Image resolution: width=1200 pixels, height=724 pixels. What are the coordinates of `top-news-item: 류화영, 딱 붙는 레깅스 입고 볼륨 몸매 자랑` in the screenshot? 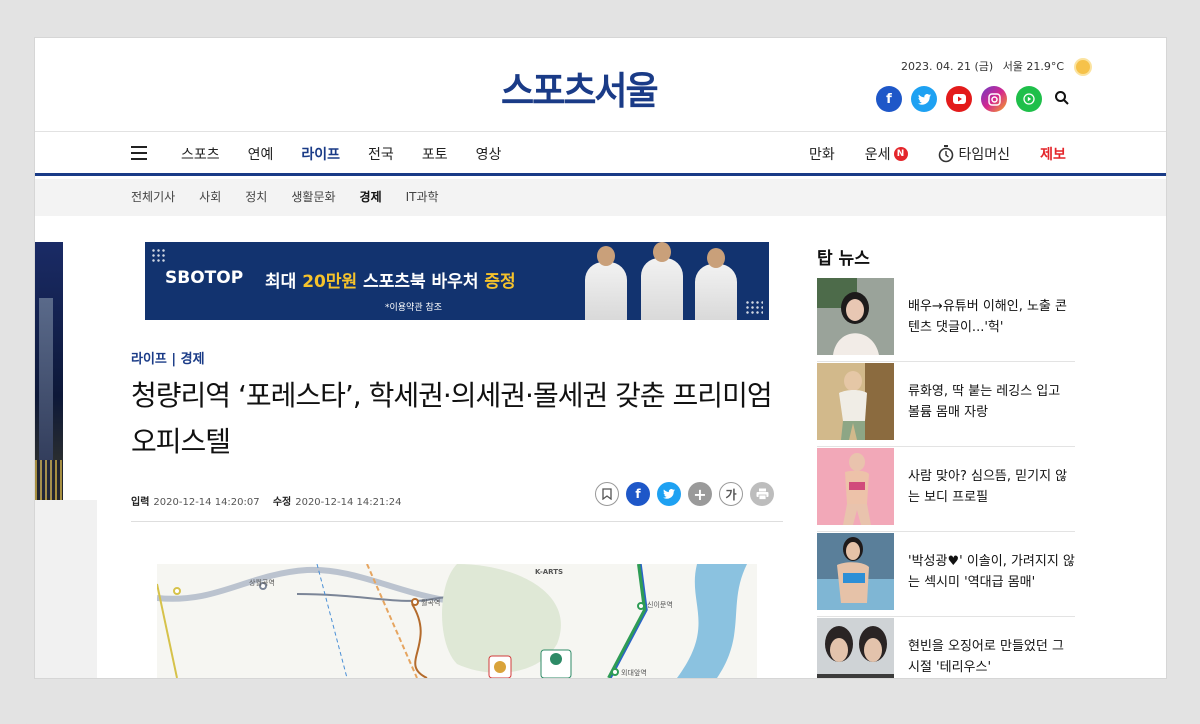 It's located at (946, 405).